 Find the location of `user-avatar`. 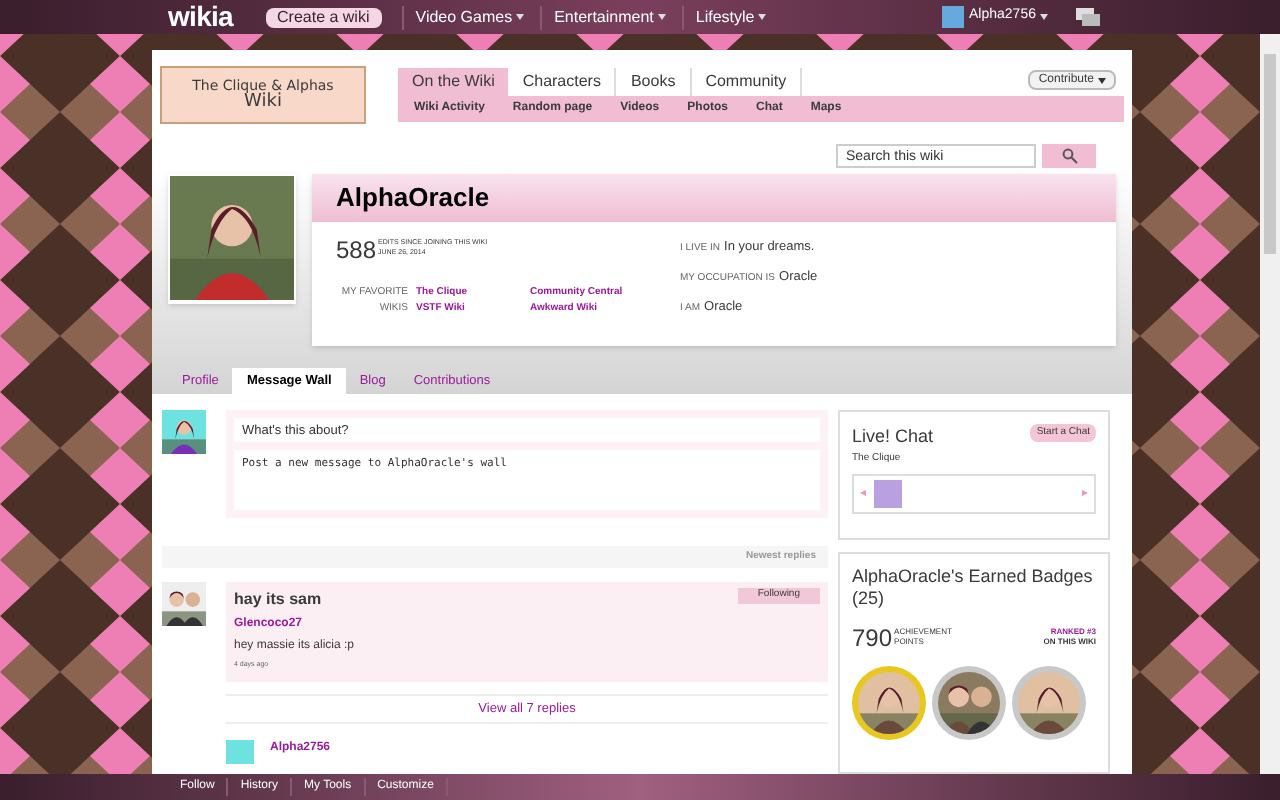

user-avatar is located at coordinates (952, 17).